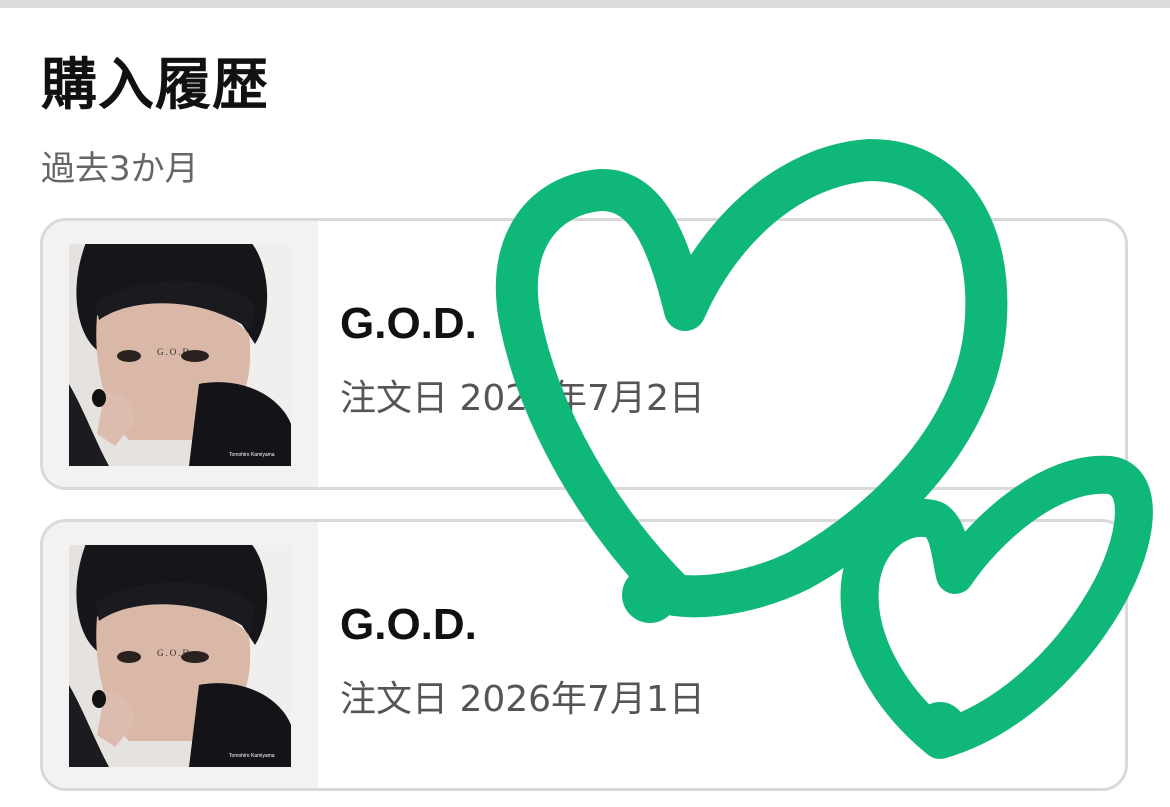 The width and height of the screenshot is (1170, 807). What do you see at coordinates (585, 4) in the screenshot?
I see `top-strip` at bounding box center [585, 4].